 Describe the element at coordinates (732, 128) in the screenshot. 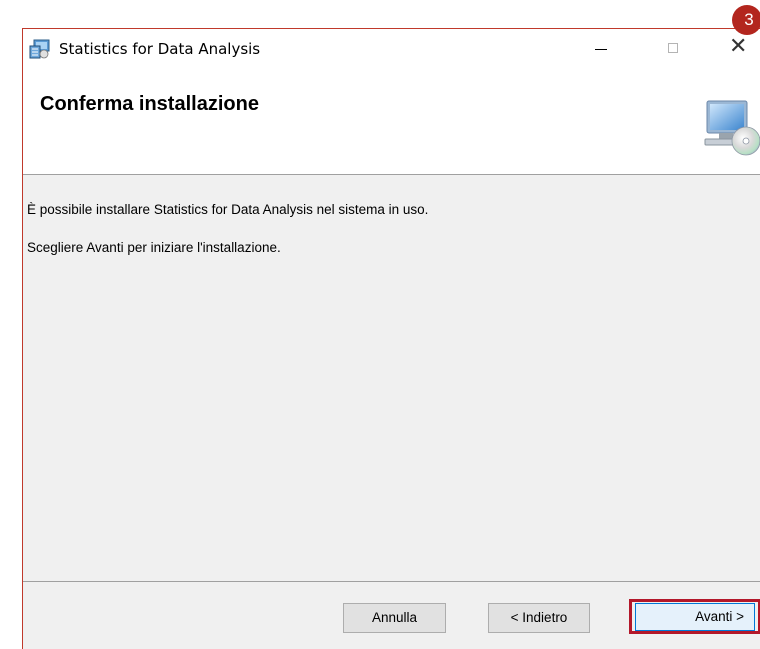

I see `computer-cd-icon` at that location.